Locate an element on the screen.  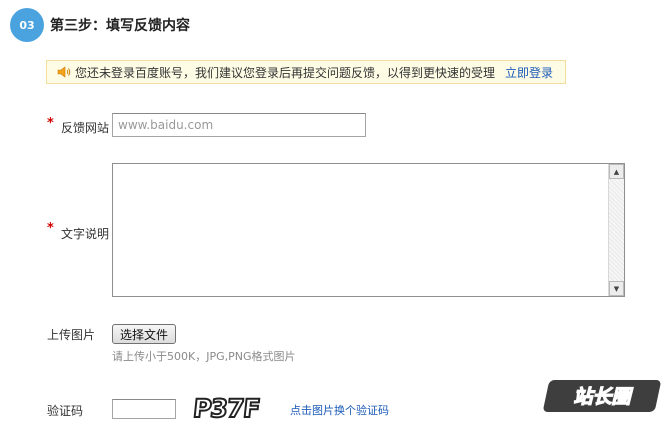
scroll-up-icon: ▲ is located at coordinates (616, 171).